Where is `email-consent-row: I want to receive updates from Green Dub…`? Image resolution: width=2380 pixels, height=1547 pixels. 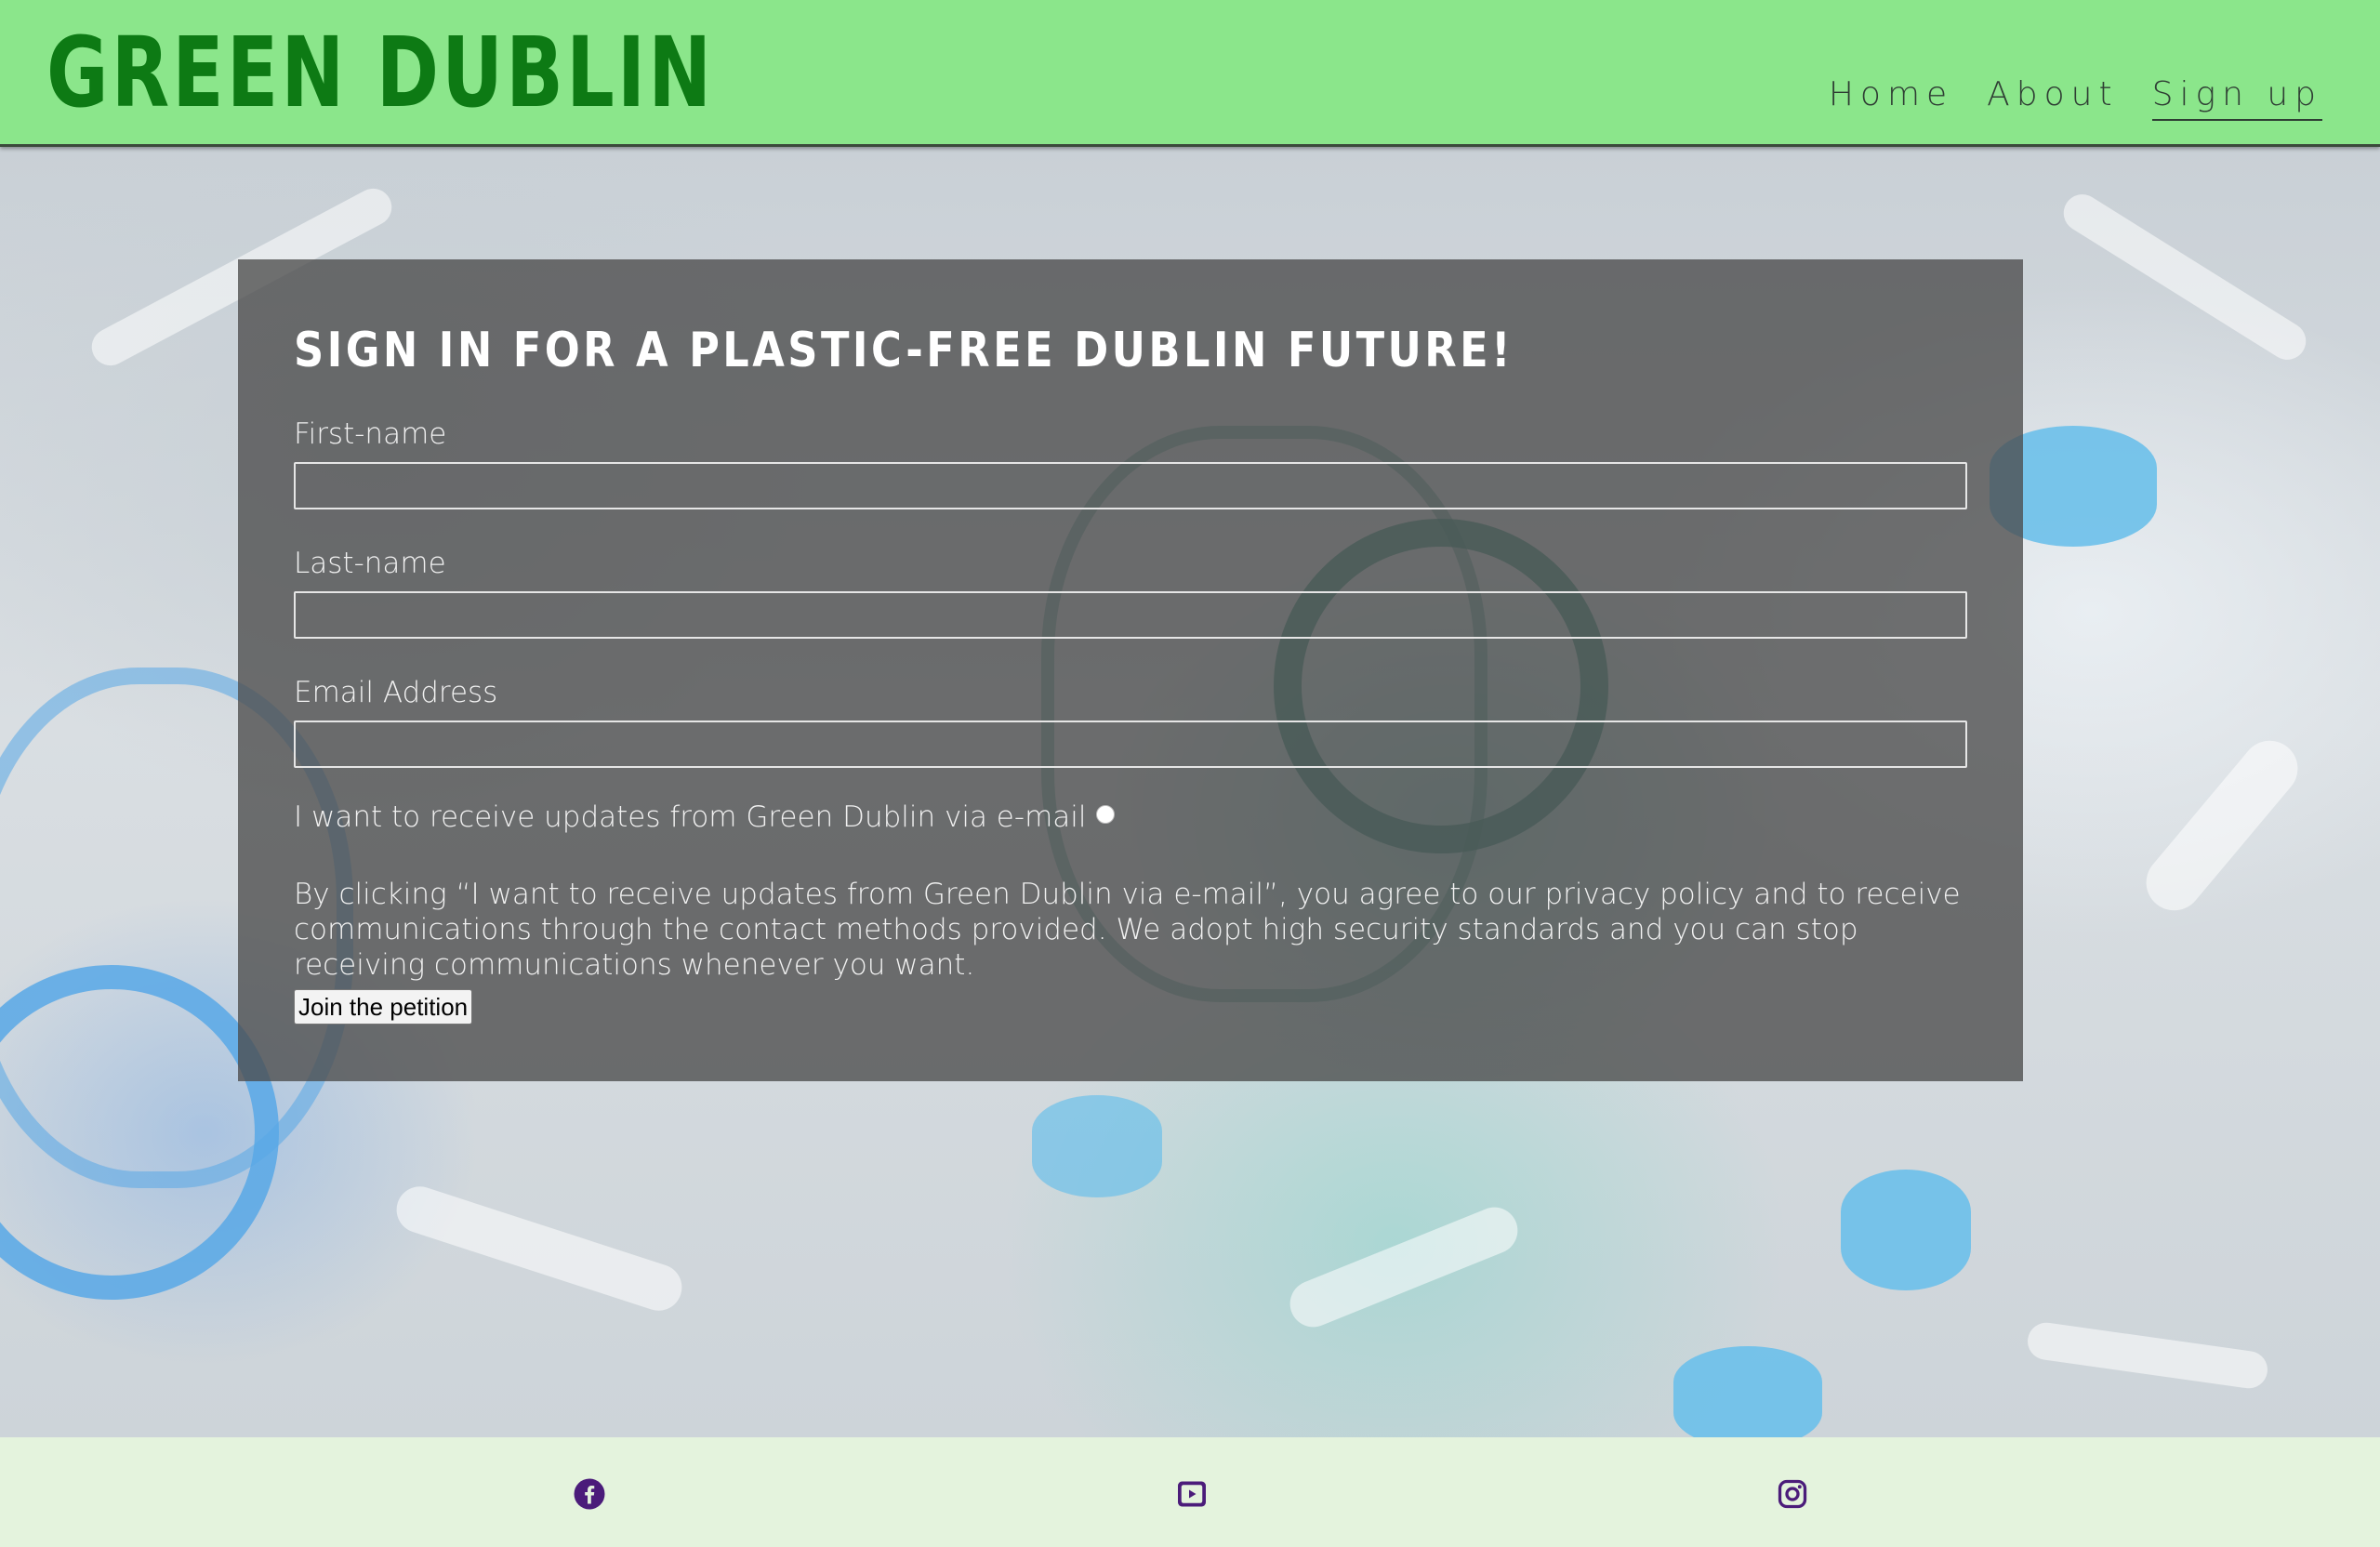 email-consent-row: I want to receive updates from Green Dub… is located at coordinates (704, 817).